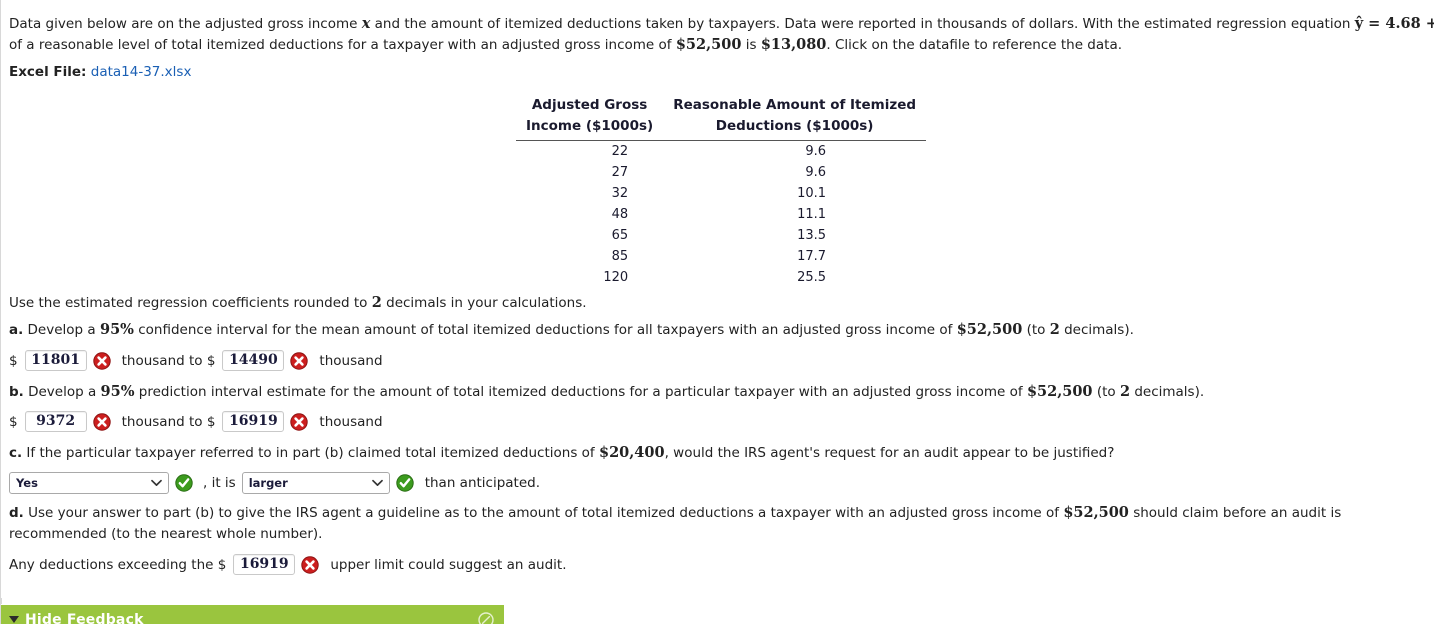  I want to click on part-b-middle-text: thousand to $, so click(168, 421).